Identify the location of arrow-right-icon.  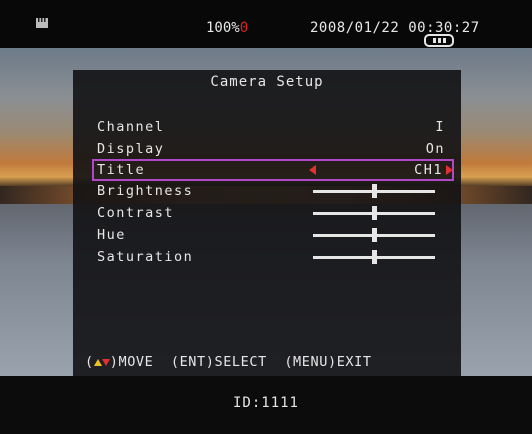
(449, 170).